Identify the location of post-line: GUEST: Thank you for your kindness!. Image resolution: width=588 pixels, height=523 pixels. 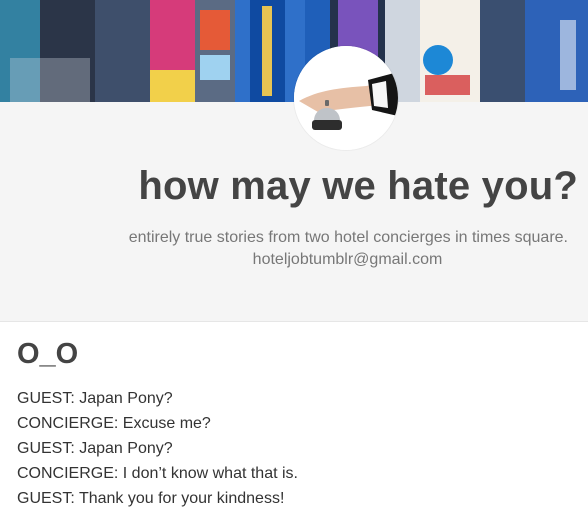
(151, 498).